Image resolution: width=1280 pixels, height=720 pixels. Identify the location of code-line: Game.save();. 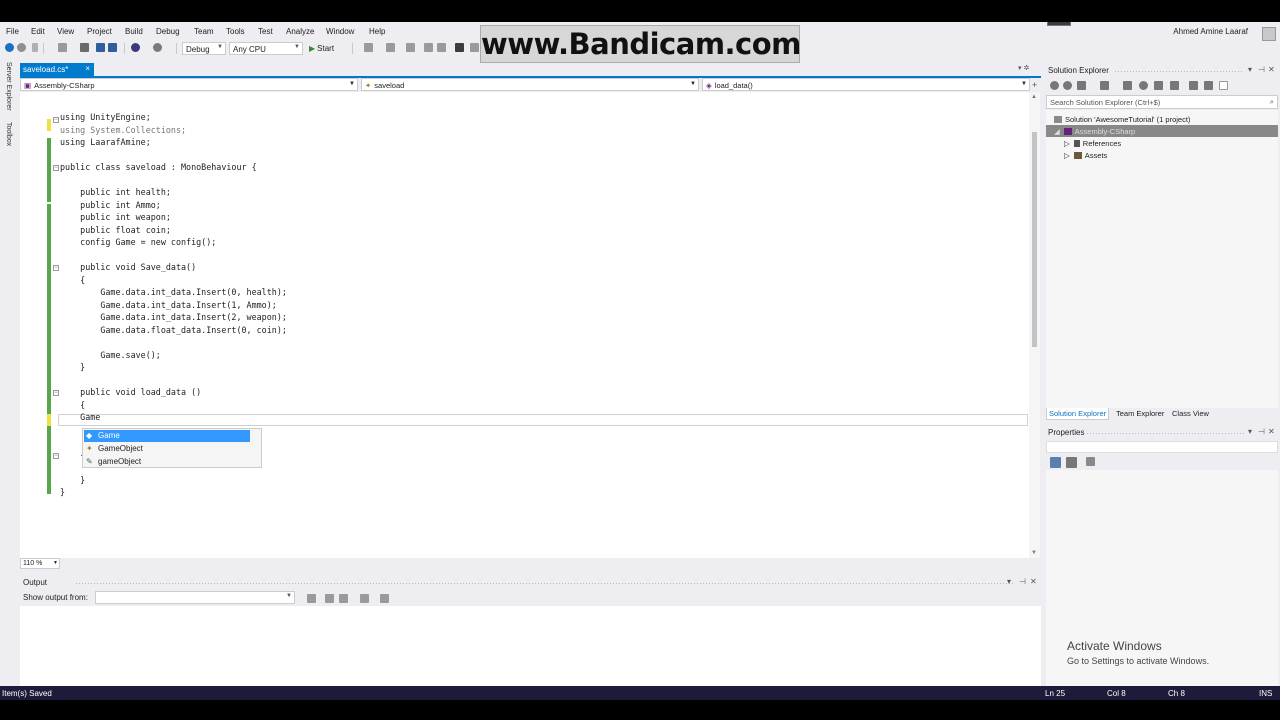
(110, 355).